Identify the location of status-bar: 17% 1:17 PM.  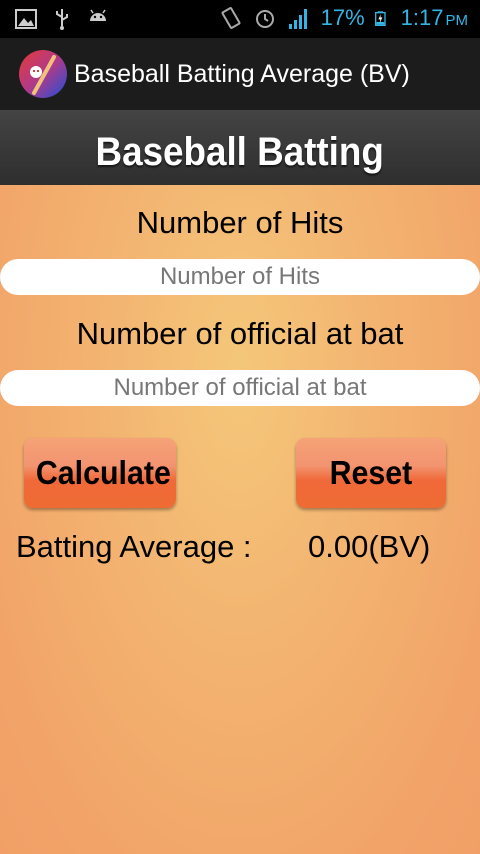
(240, 19).